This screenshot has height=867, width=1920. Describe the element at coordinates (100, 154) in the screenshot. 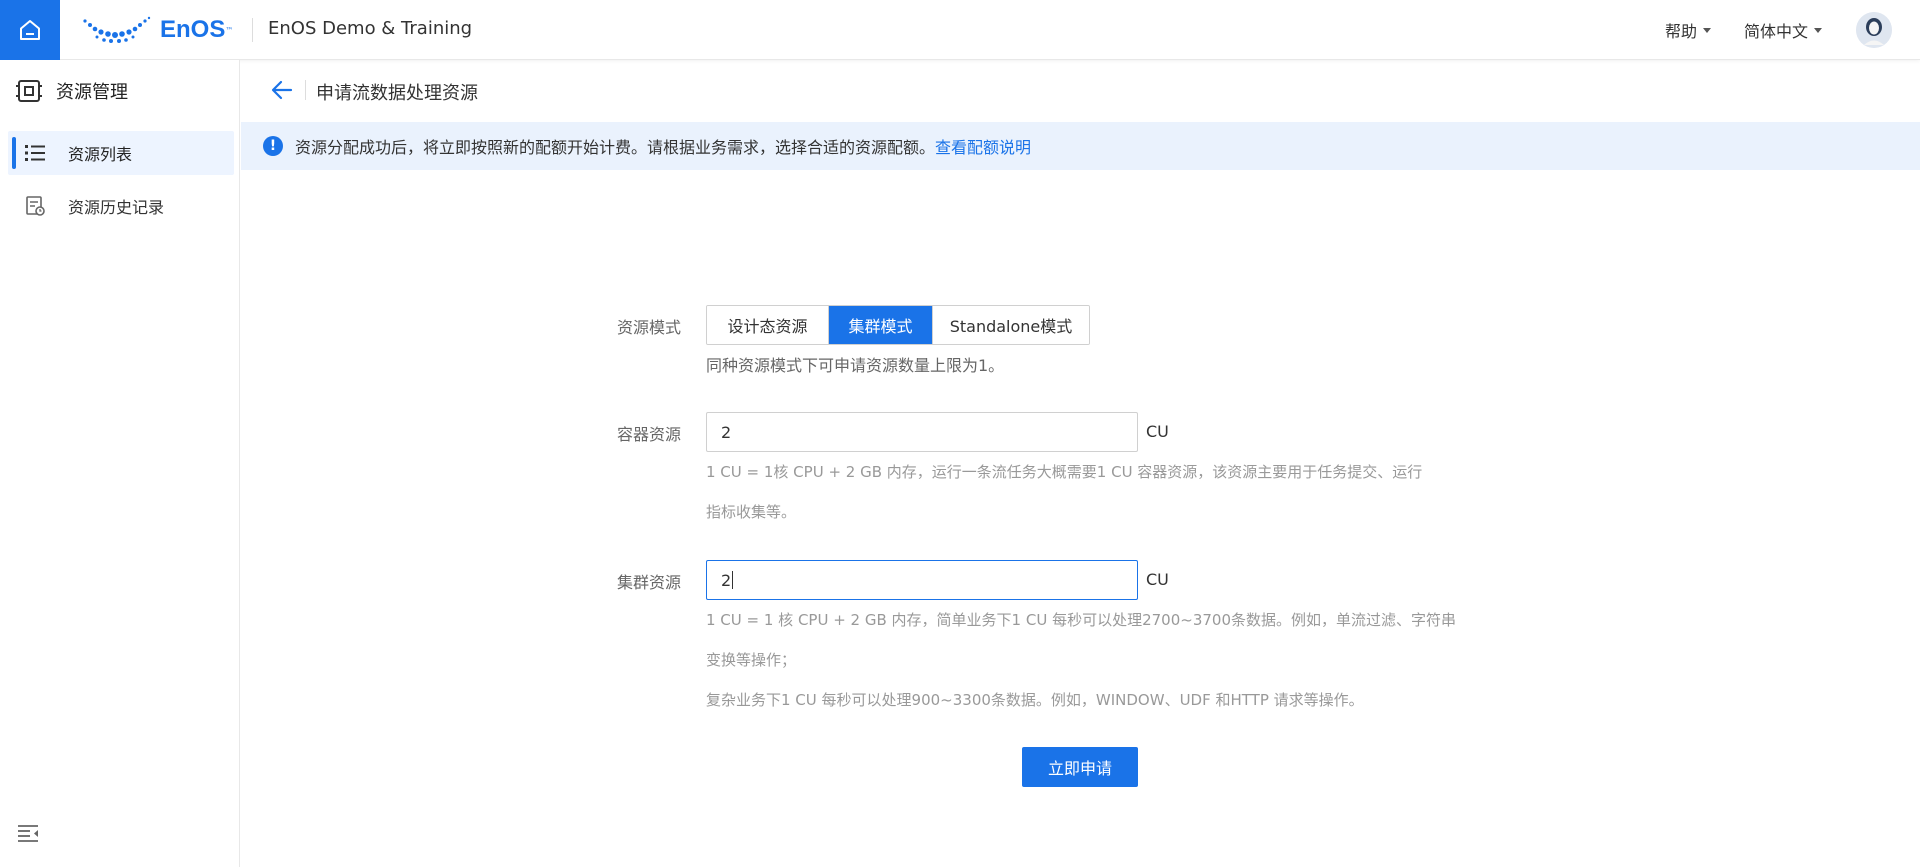

I see `sidebar-item-label: 资源列表` at that location.